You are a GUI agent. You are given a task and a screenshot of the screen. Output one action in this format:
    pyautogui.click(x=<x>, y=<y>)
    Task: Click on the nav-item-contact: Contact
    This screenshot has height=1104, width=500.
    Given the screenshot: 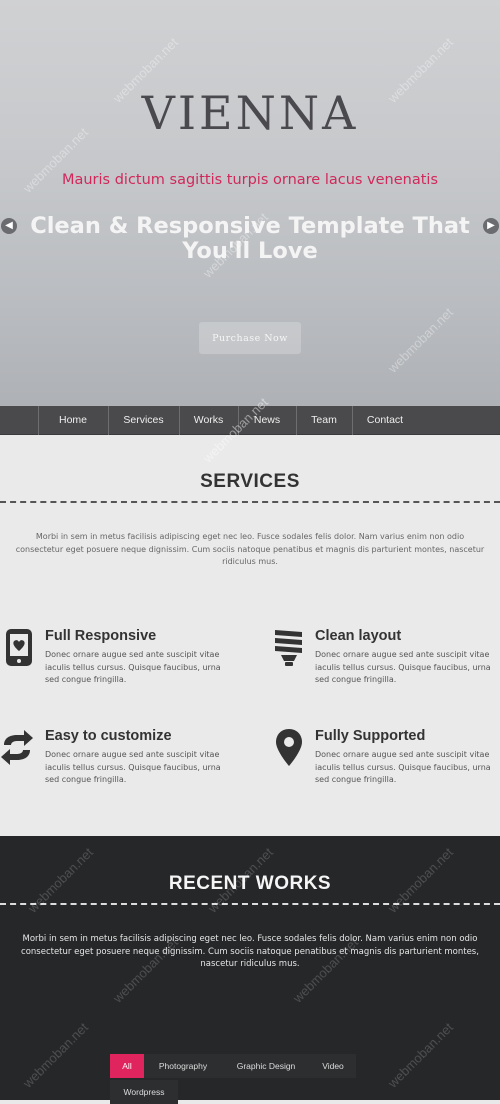 What is the action you would take?
    pyautogui.click(x=385, y=420)
    